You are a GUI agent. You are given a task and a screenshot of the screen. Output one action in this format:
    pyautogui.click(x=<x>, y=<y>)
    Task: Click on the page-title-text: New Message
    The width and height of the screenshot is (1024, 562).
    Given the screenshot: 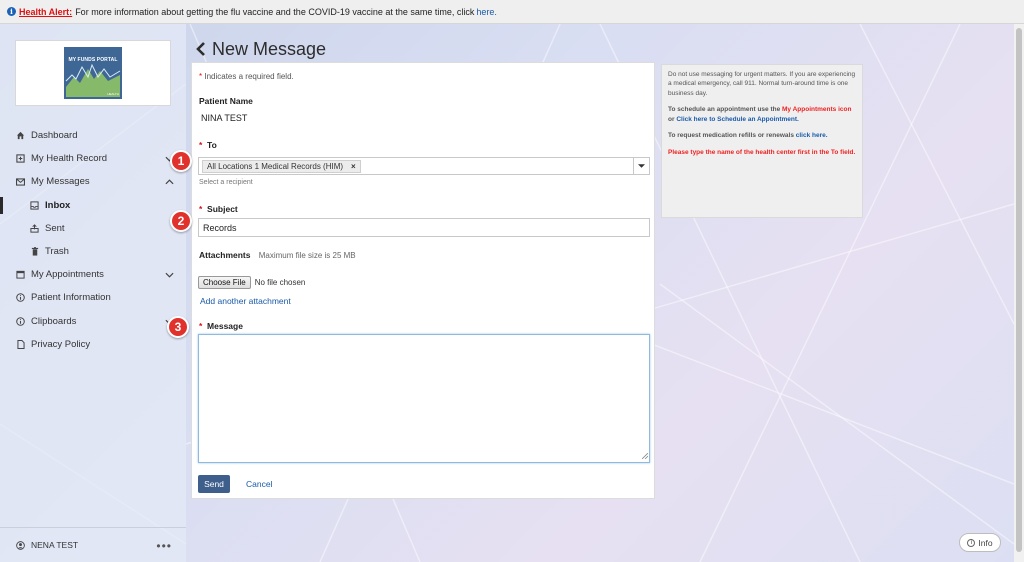 What is the action you would take?
    pyautogui.click(x=269, y=48)
    